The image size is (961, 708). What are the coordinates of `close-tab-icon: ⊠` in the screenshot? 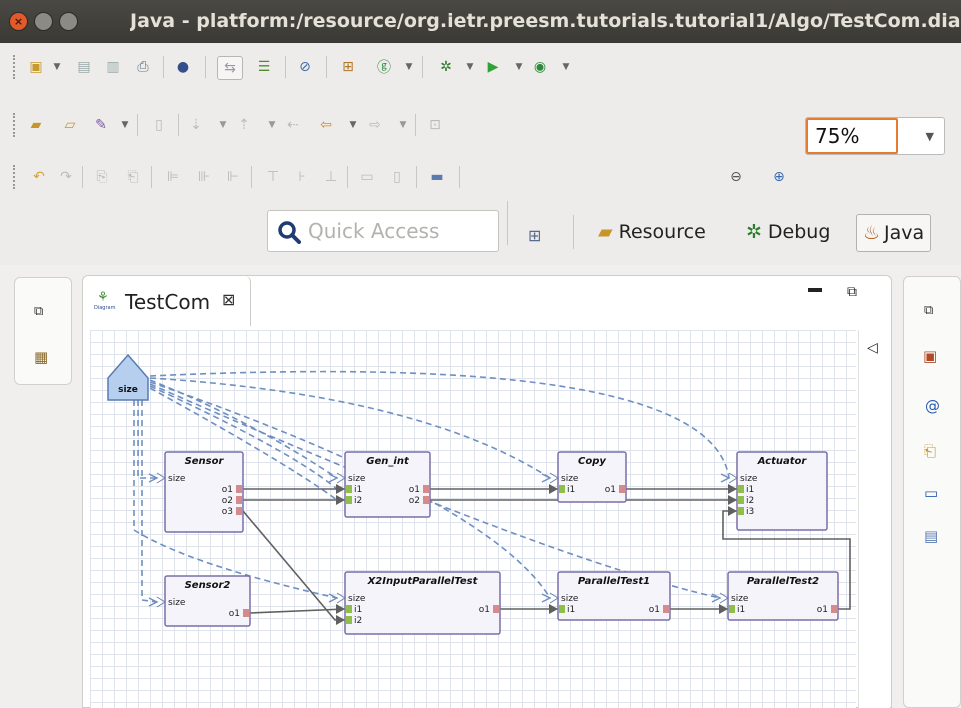 It's located at (228, 299).